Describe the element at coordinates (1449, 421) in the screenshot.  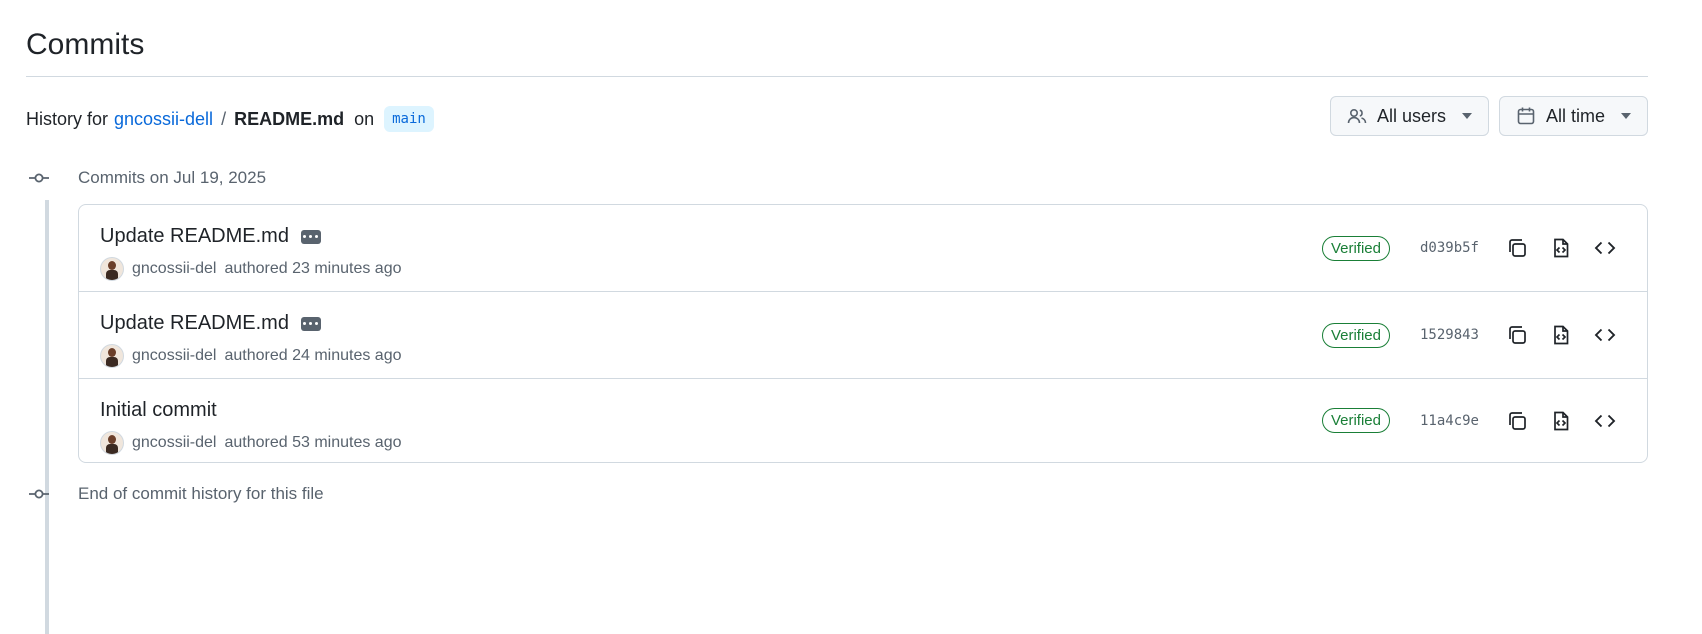
I see `commit-sha: 11a4c9e` at that location.